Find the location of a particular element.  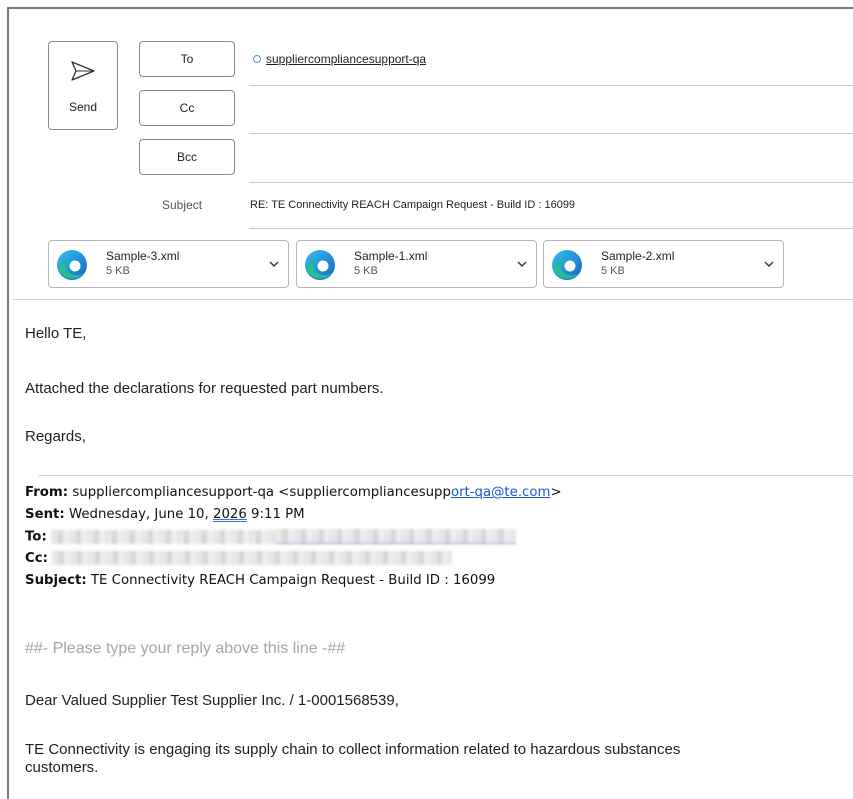

quoted-sent-year: 2026 is located at coordinates (229, 514).